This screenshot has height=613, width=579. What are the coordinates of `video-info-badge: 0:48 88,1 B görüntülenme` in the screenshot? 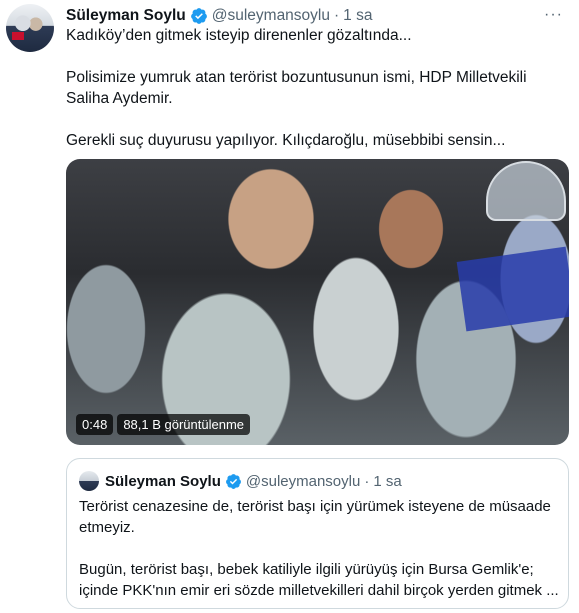 It's located at (163, 424).